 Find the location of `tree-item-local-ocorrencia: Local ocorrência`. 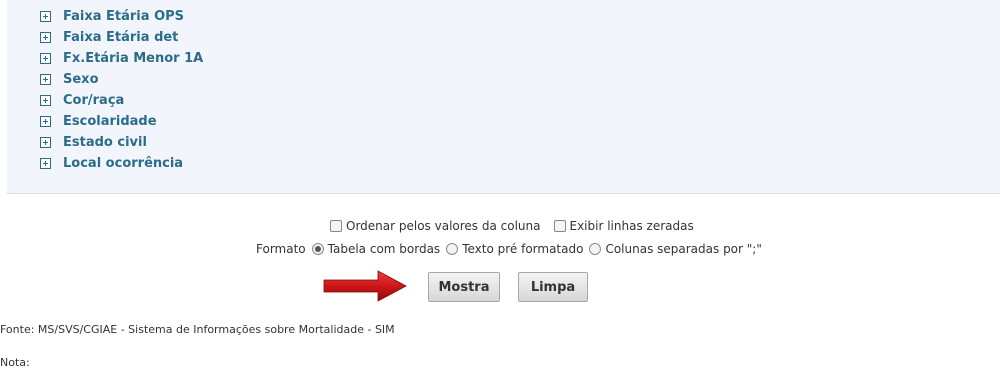

tree-item-local-ocorrencia: Local ocorrência is located at coordinates (121, 163).